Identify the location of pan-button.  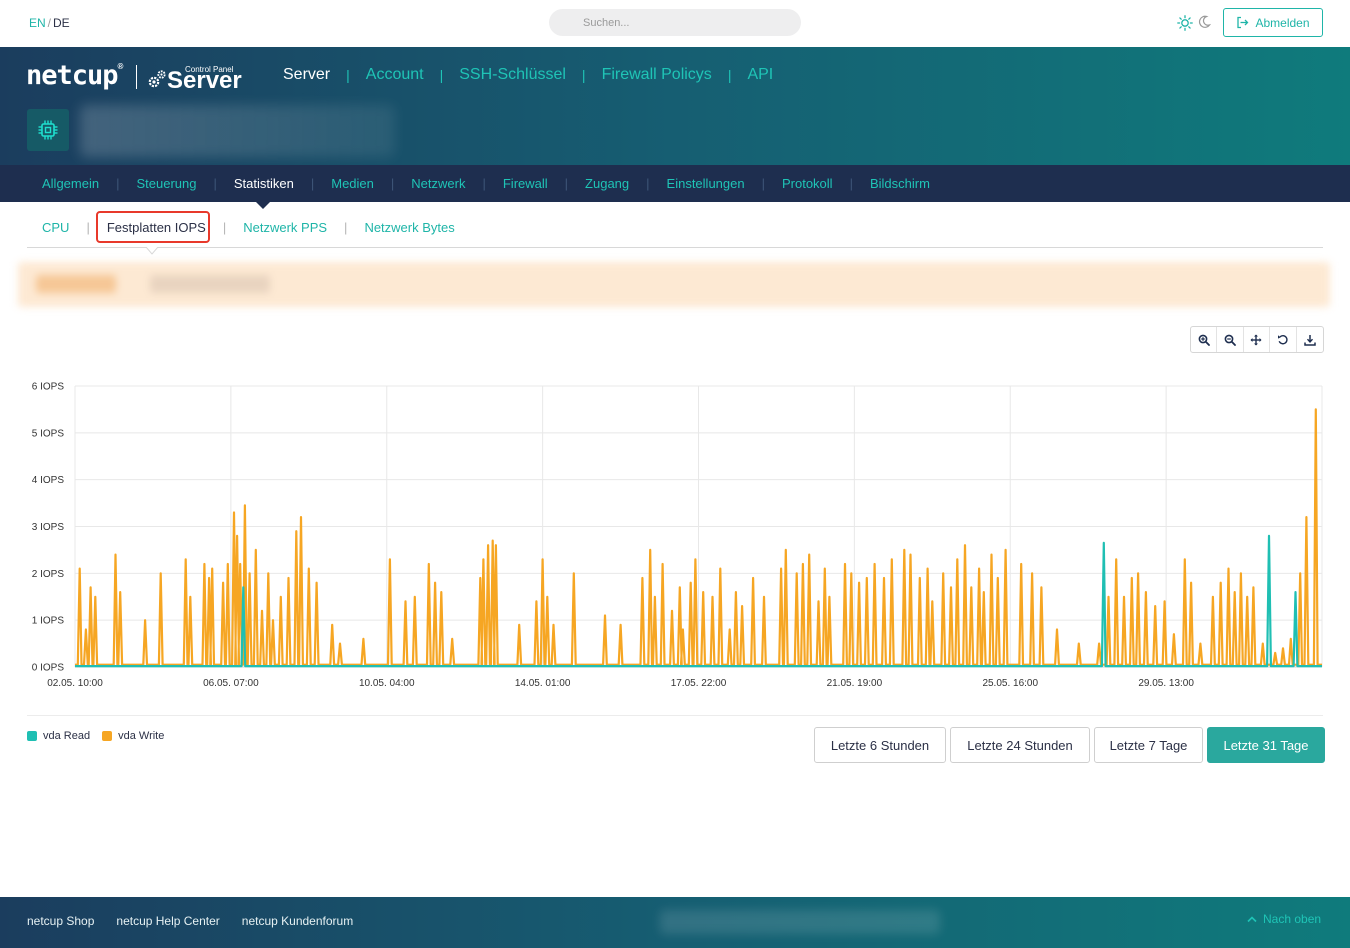
(1257, 339).